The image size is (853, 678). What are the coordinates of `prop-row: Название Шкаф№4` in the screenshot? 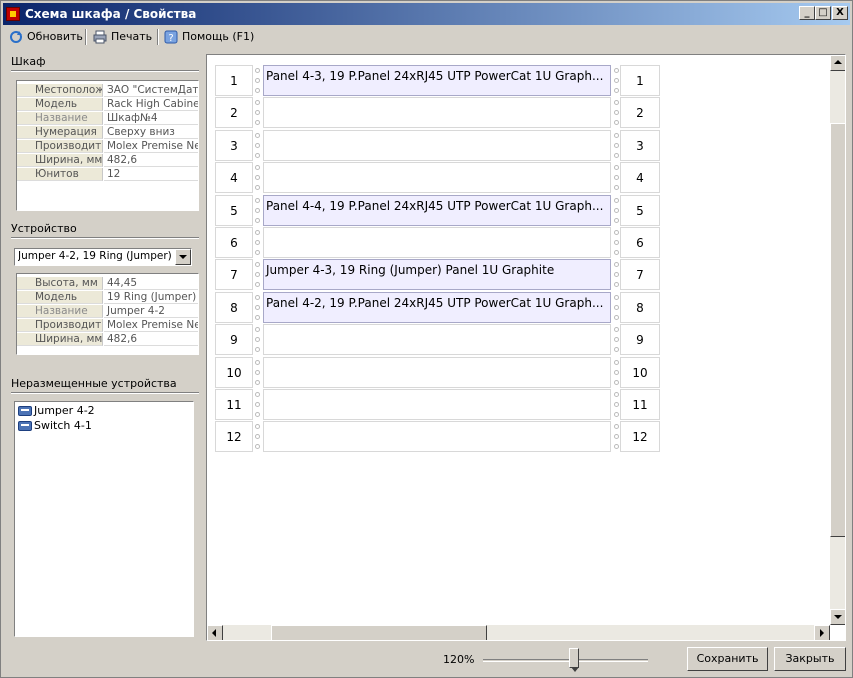 It's located at (107, 118).